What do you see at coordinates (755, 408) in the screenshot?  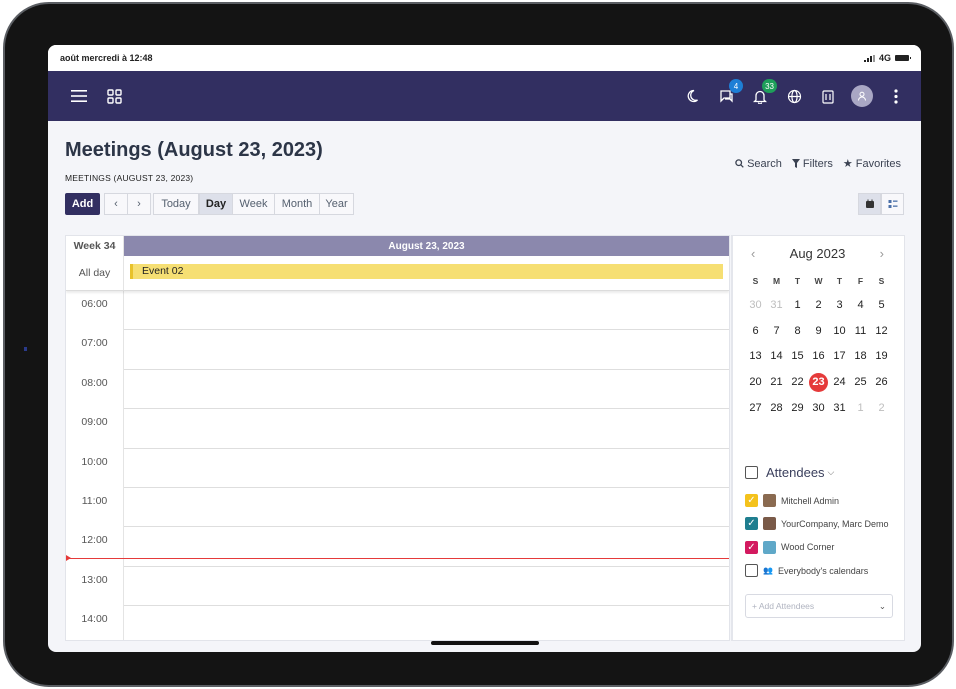 I see `mini-calendar-day: 27` at bounding box center [755, 408].